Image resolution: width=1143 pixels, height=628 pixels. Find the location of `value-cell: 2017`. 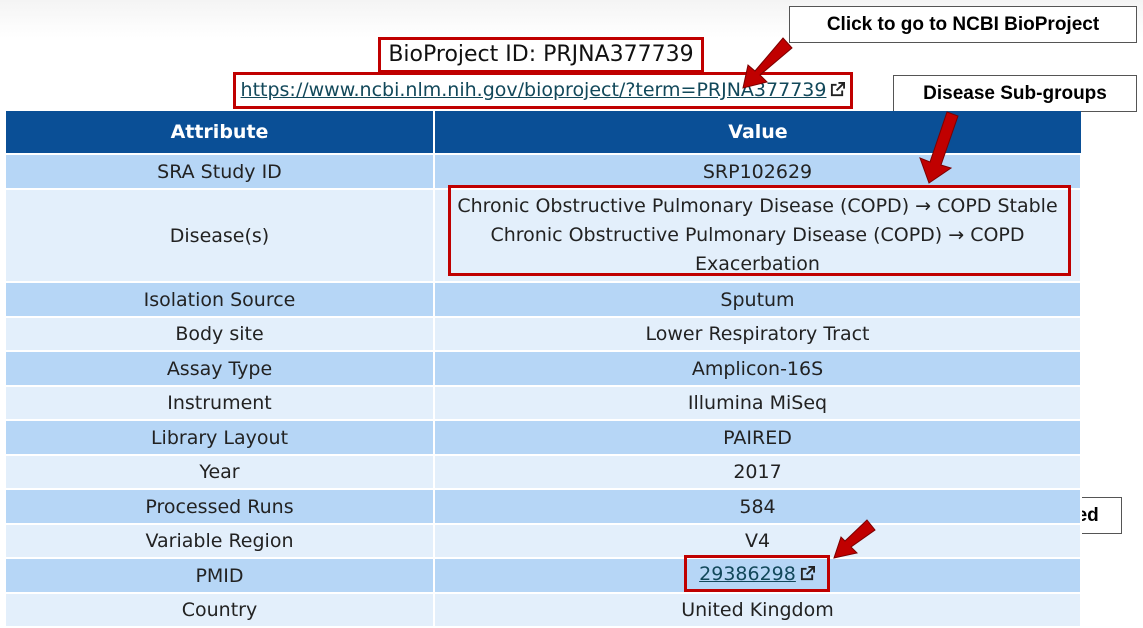

value-cell: 2017 is located at coordinates (757, 472).